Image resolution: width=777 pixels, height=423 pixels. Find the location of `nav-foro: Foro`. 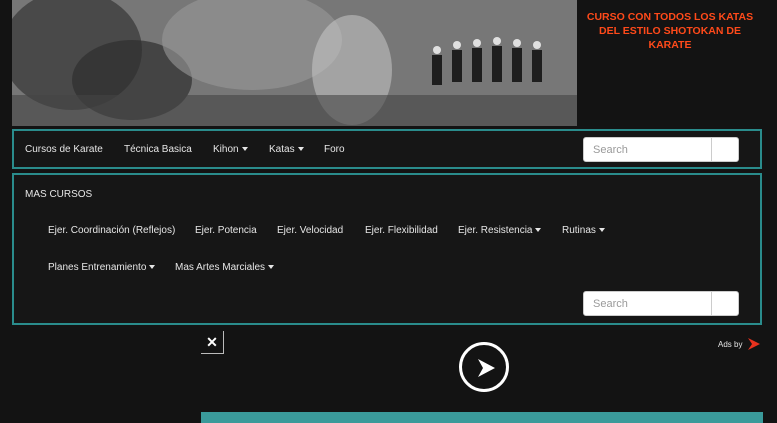

nav-foro: Foro is located at coordinates (334, 149).